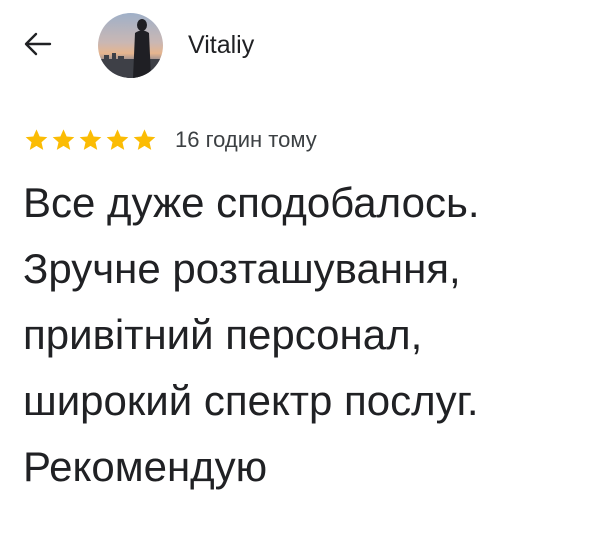 The width and height of the screenshot is (600, 533). Describe the element at coordinates (251, 202) in the screenshot. I see `review-line: Все дуже сподобалось.` at that location.